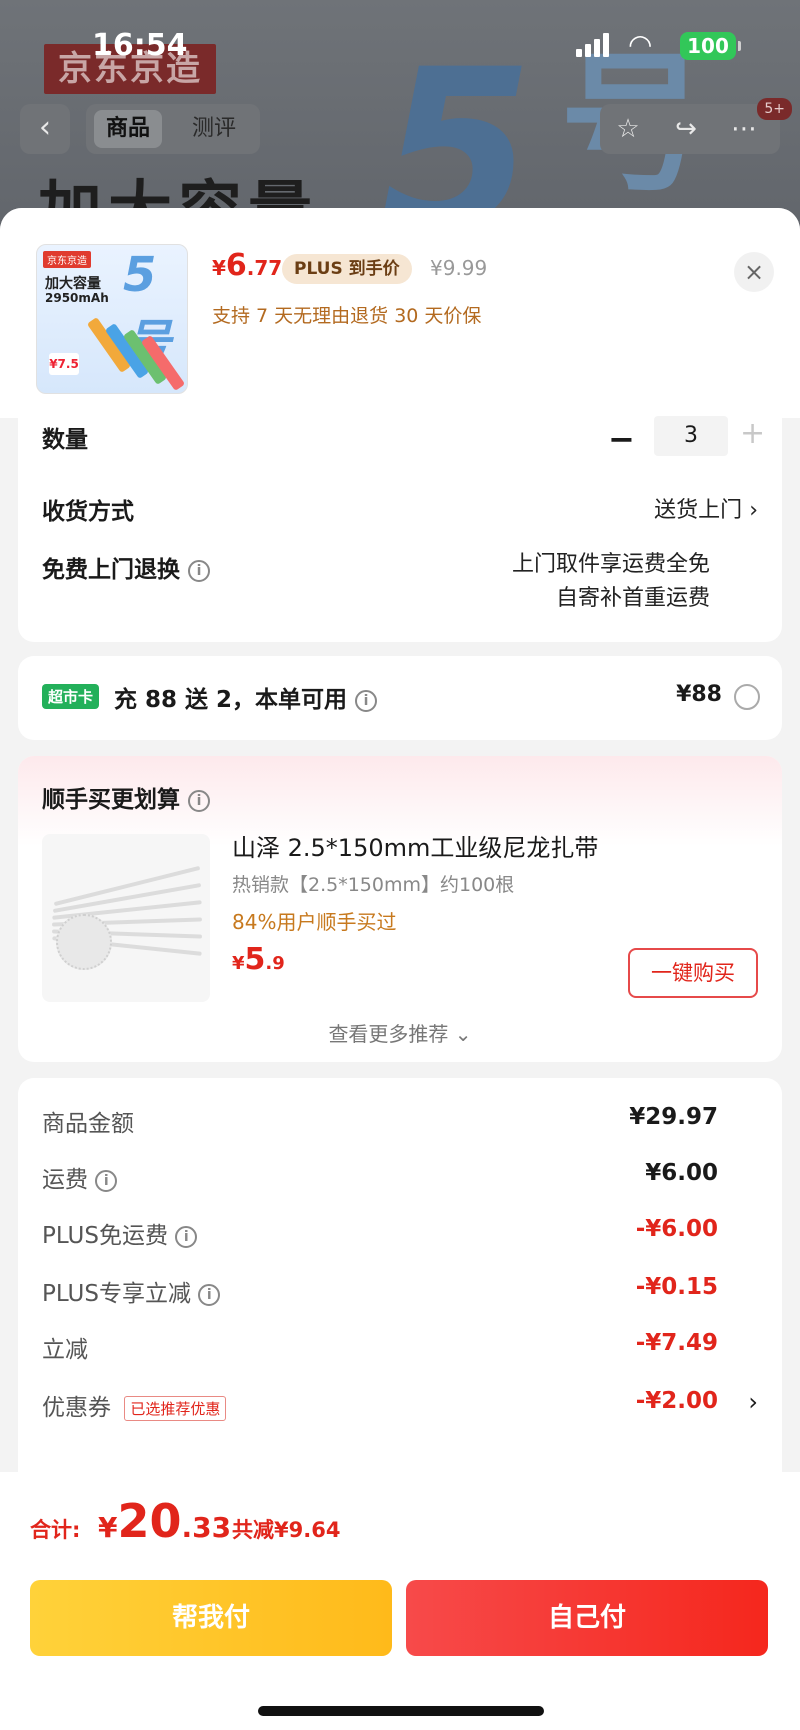 This screenshot has height=1730, width=800. I want to click on supermarket-price: ¥88, so click(699, 694).